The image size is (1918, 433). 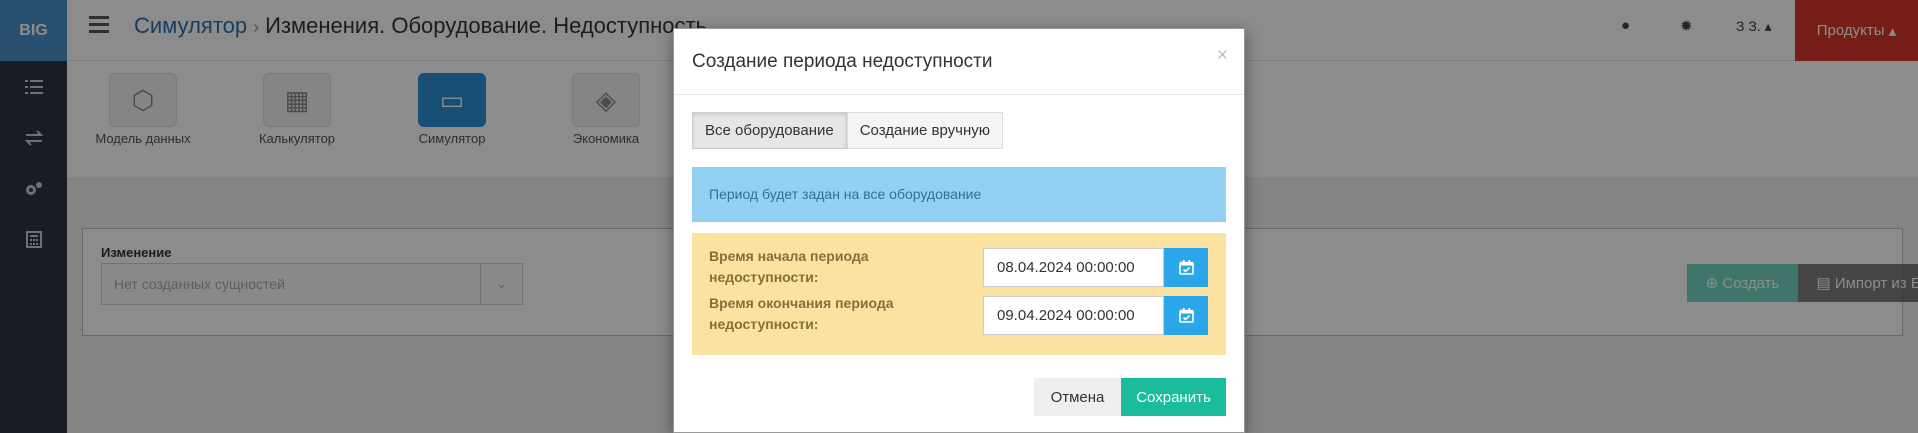 I want to click on start-time-label: Время начала периода недоступности:, so click(x=789, y=266).